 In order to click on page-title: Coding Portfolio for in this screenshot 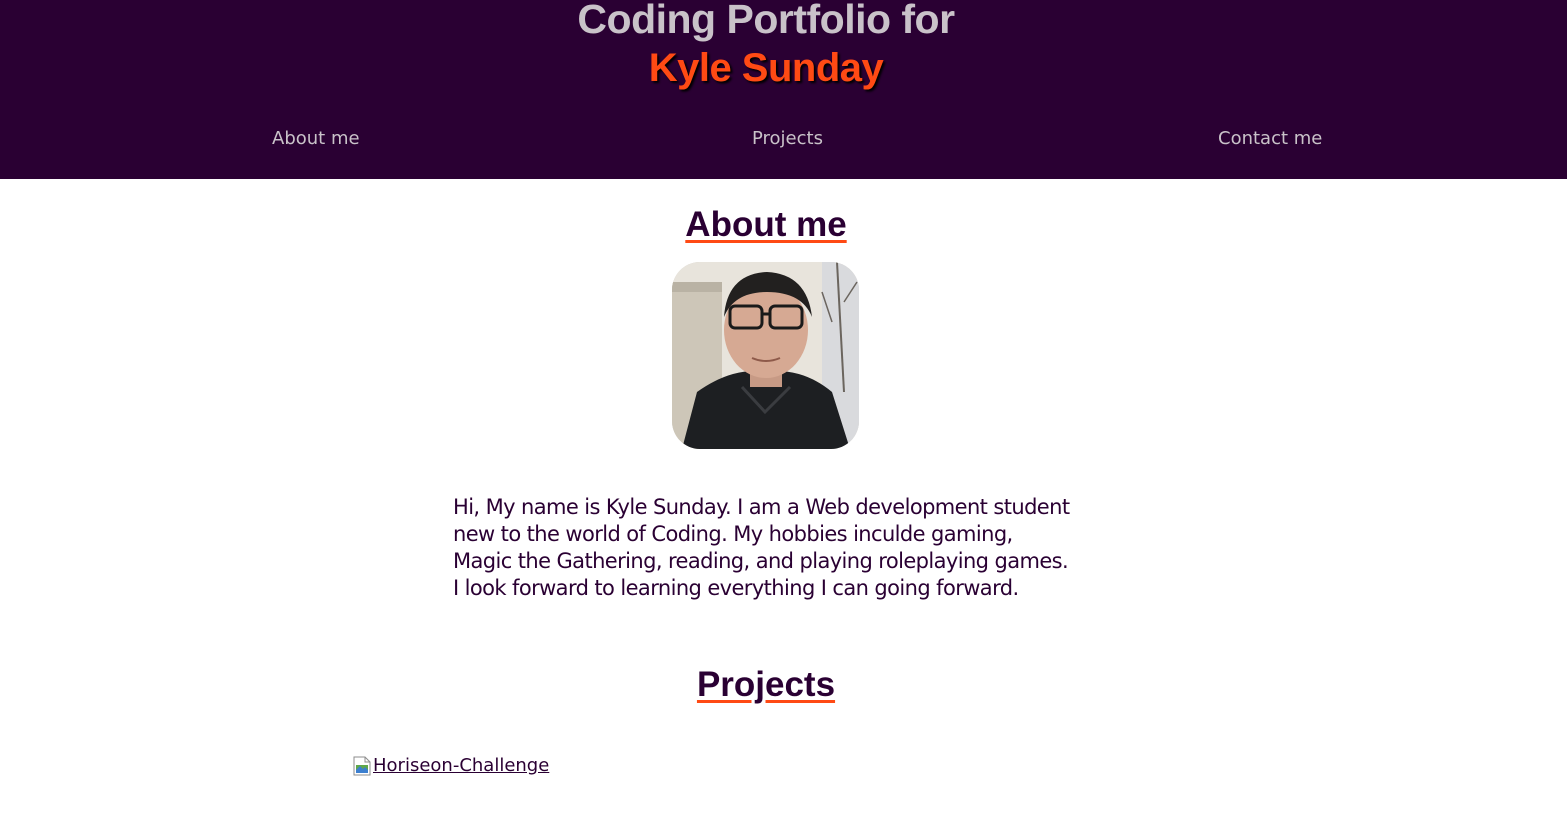, I will do `click(766, 21)`.